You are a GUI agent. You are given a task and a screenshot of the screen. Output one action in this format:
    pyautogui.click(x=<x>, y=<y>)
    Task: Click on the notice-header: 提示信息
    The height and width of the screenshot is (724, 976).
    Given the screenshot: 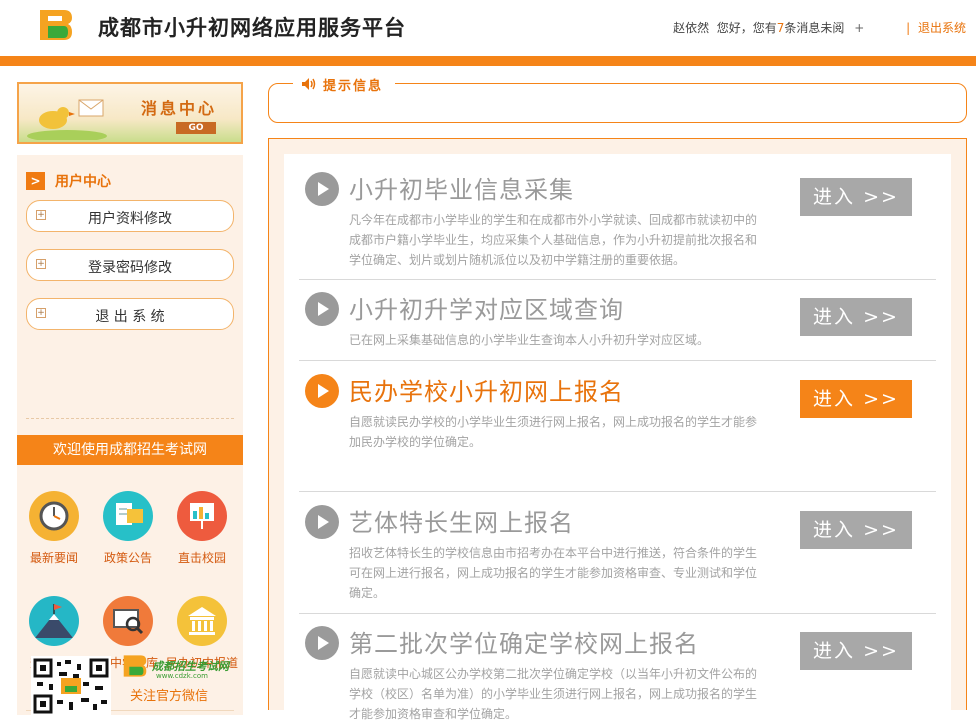 What is the action you would take?
    pyautogui.click(x=344, y=84)
    